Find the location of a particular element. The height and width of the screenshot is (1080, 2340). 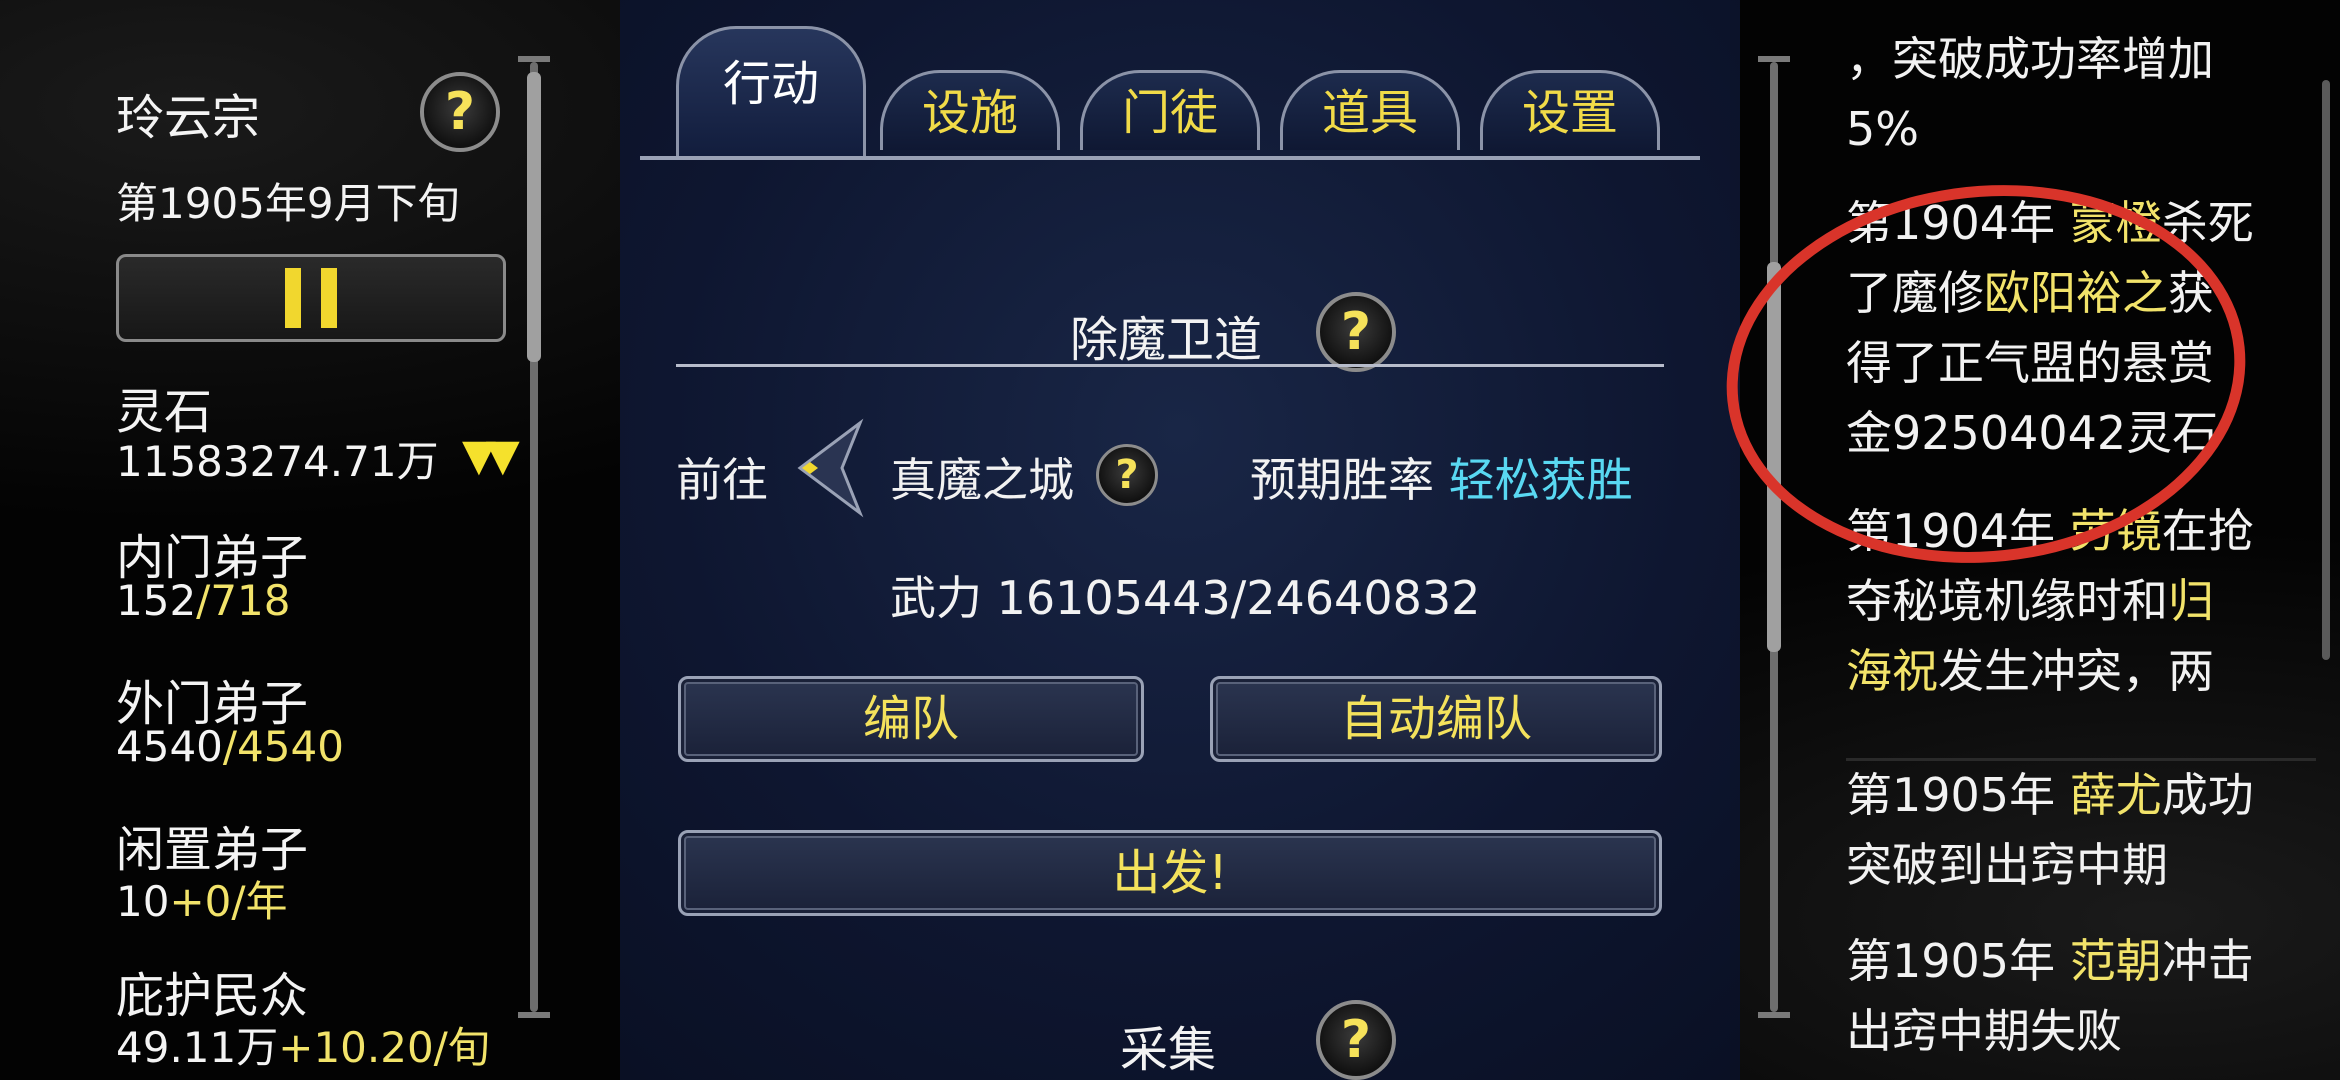

depart-button: 出发! is located at coordinates (1170, 873).